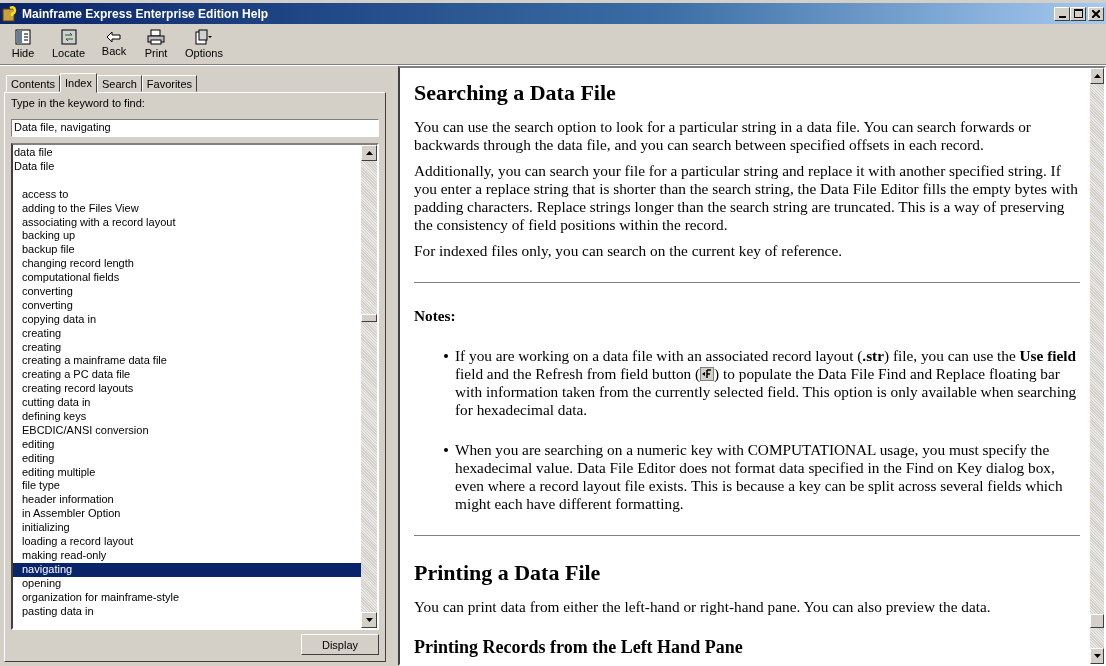 The image size is (1106, 666). I want to click on index-entry: initializing, so click(187, 528).